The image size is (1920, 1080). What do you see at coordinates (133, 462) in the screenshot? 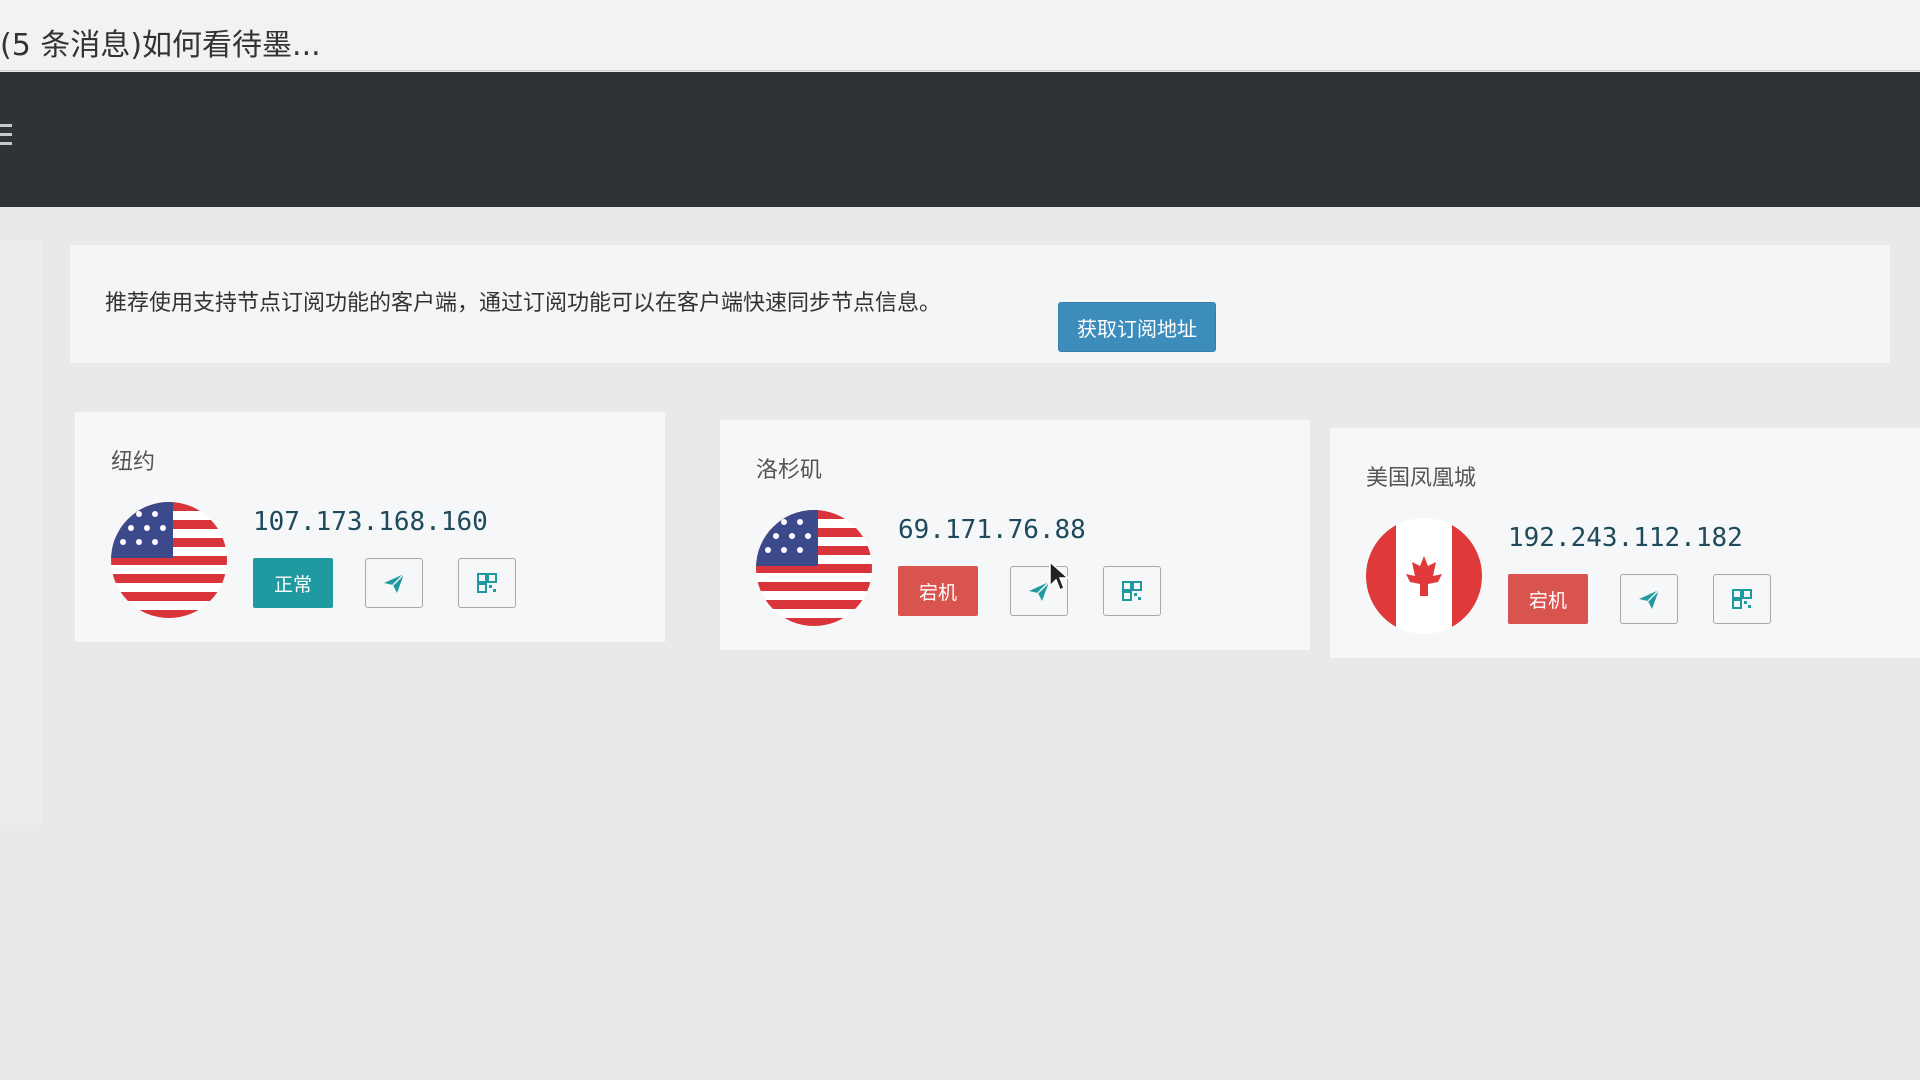
I see `node-name: 纽约` at bounding box center [133, 462].